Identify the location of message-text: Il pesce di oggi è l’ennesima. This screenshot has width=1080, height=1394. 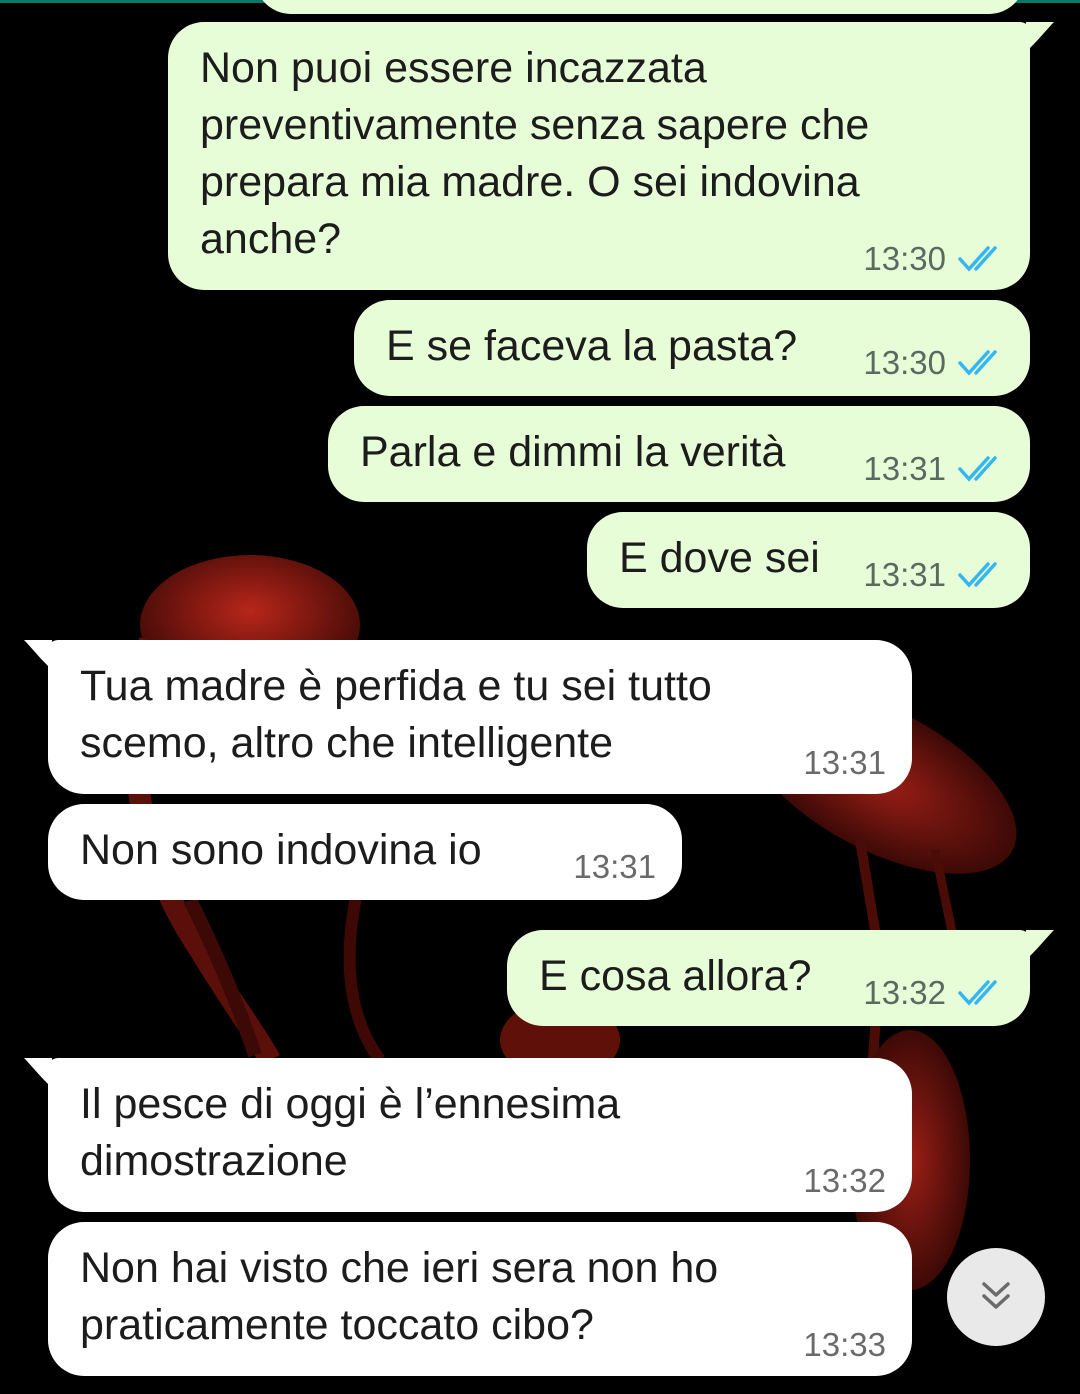
(350, 1104).